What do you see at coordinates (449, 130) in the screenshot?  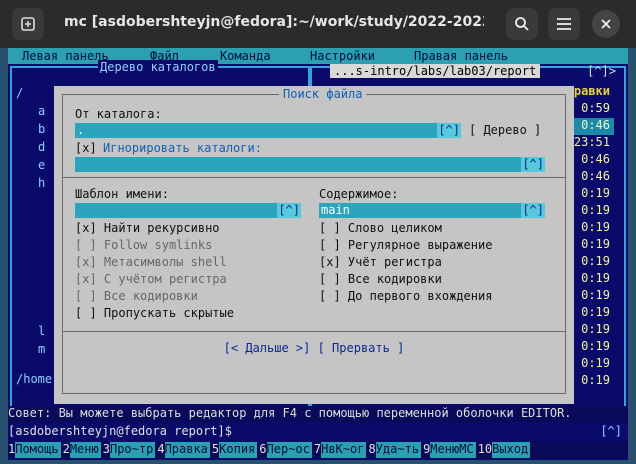 I see `from-dir-history-button: [^]` at bounding box center [449, 130].